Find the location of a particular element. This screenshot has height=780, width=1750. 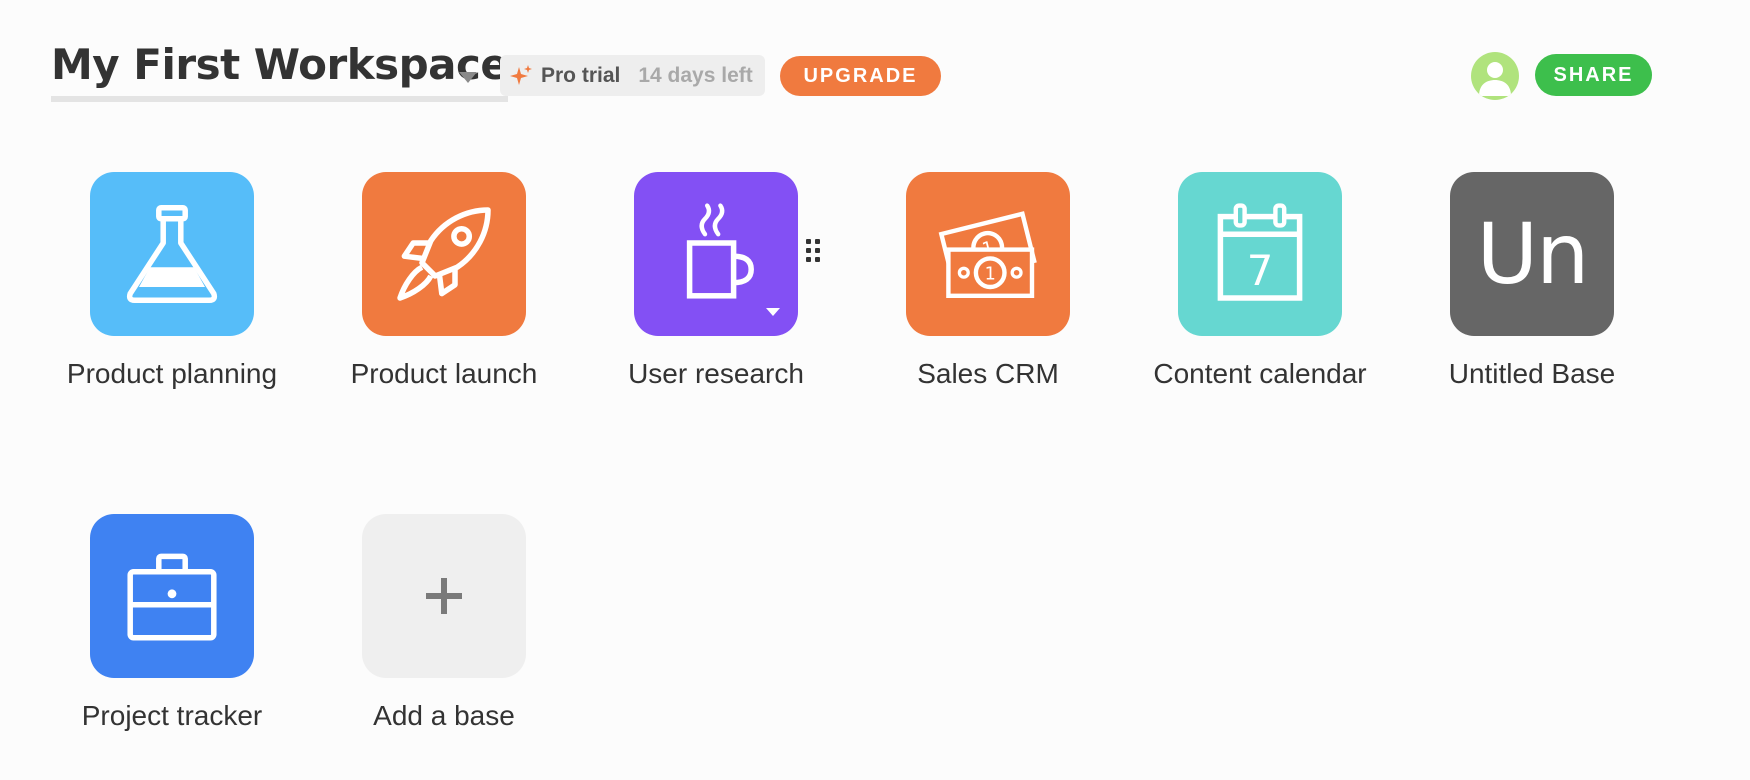

share-button: SHARE is located at coordinates (1593, 75).